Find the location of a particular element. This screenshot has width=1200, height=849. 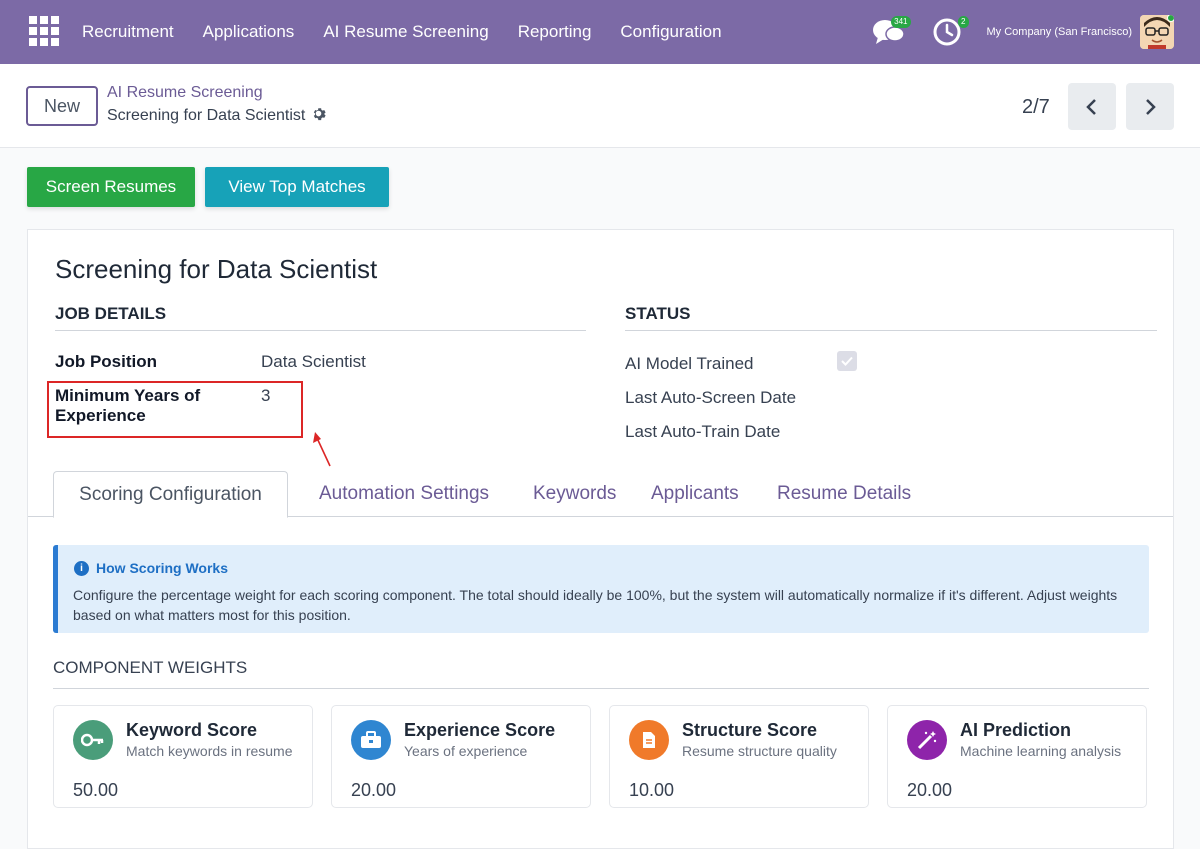

apps-grid-icon is located at coordinates (44, 31).